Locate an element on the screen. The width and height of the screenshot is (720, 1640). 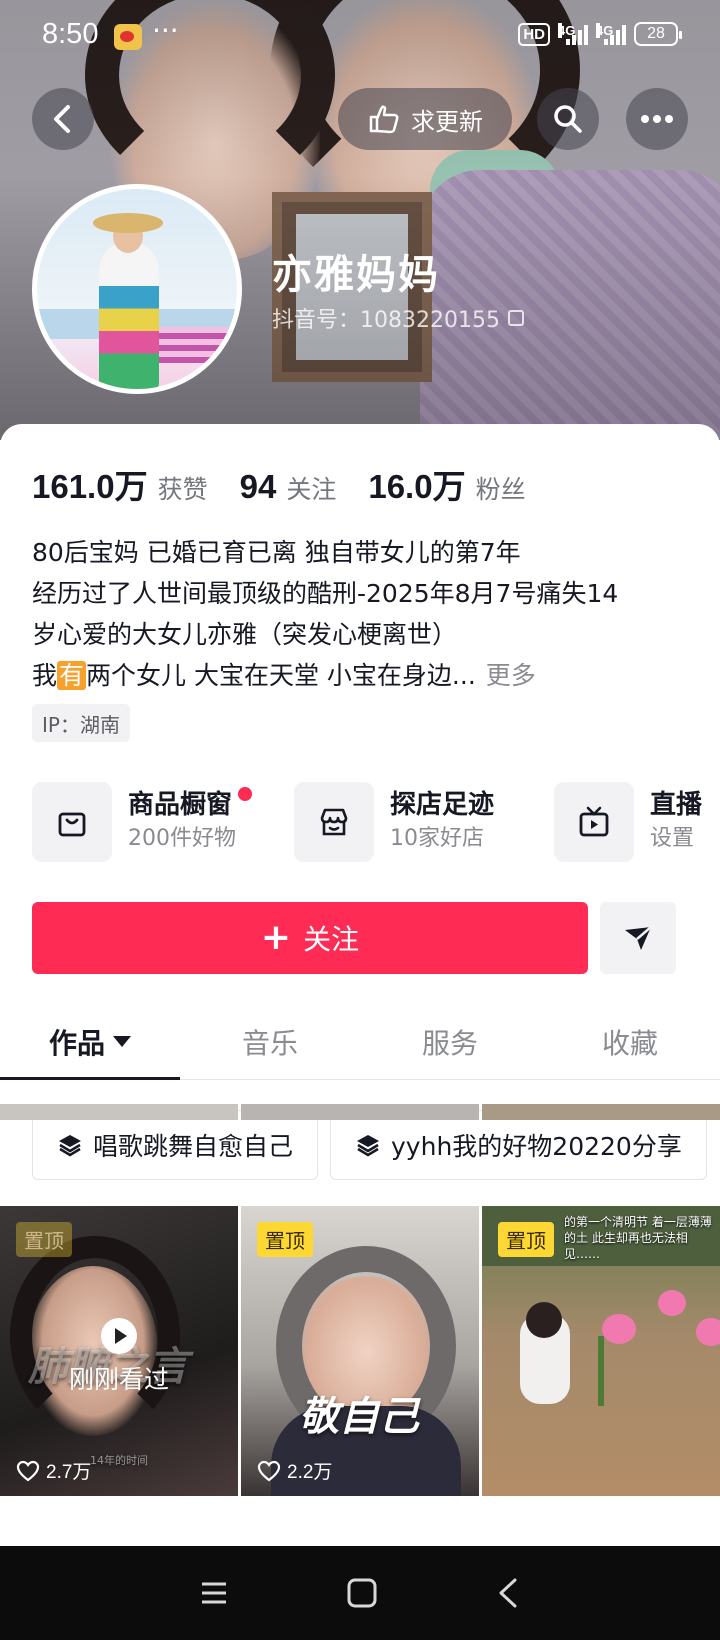
caret-down-icon is located at coordinates (122, 1041).